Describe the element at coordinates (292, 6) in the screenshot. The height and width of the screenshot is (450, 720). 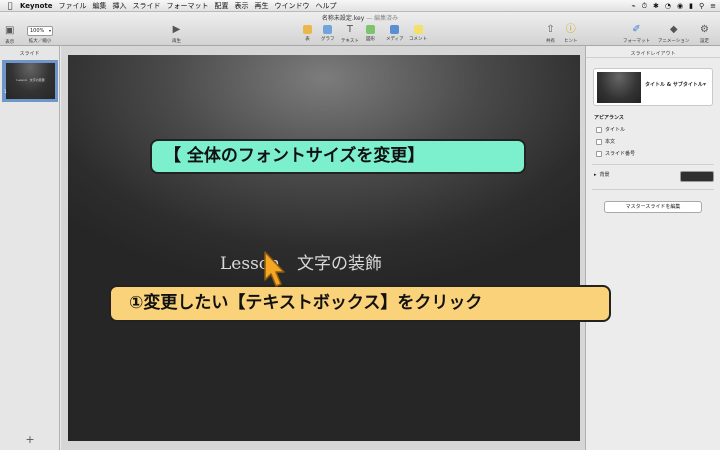
I see `menu-window: ウインドウ` at that location.